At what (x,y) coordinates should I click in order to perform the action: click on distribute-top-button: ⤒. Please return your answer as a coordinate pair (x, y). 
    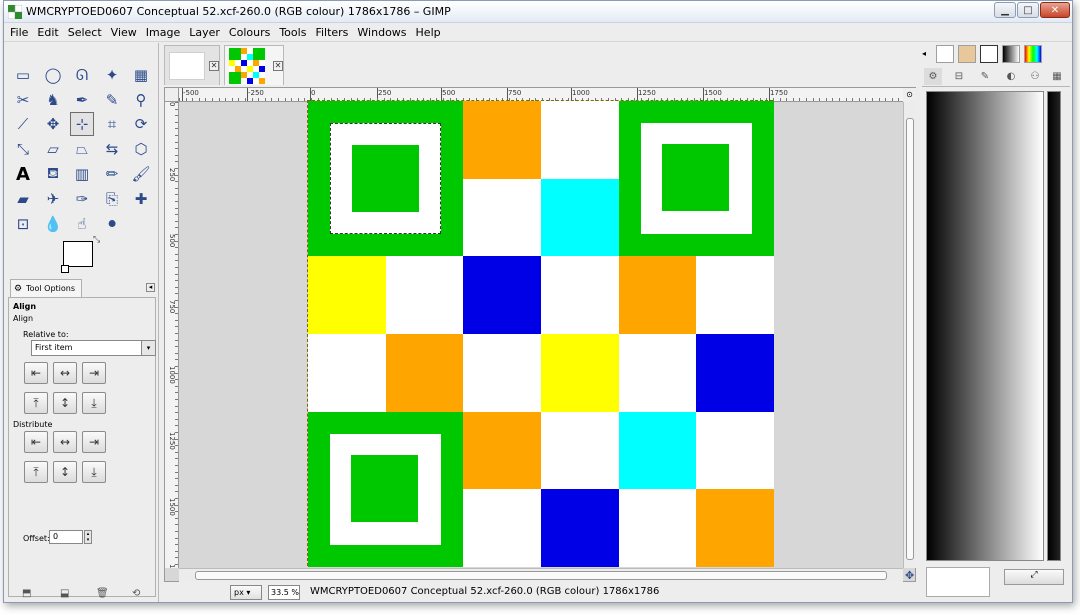
    Looking at the image, I should click on (36, 472).